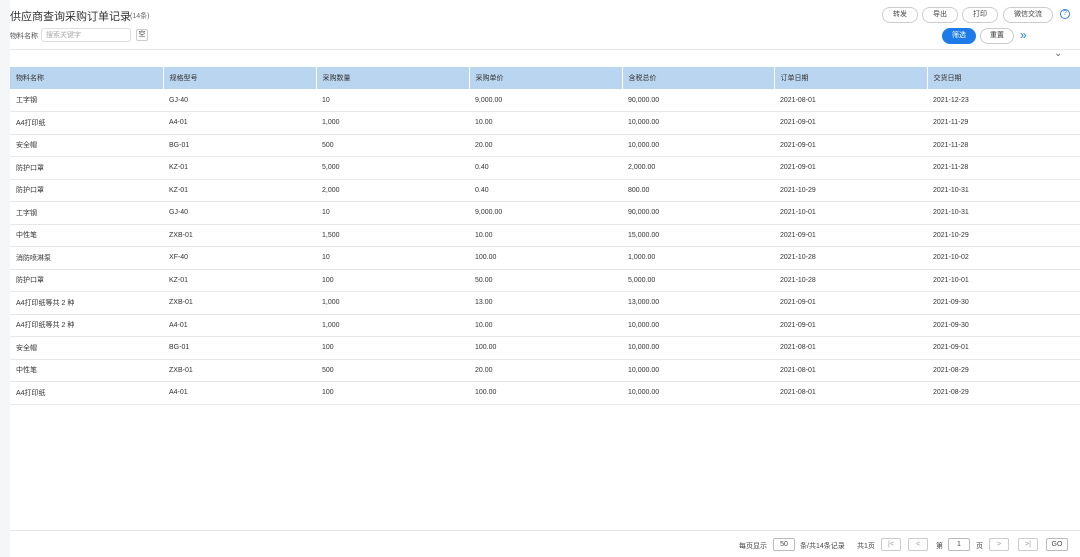 Image resolution: width=1080 pixels, height=557 pixels. I want to click on table-cell: A4打印纸等共 2 种, so click(86, 325).